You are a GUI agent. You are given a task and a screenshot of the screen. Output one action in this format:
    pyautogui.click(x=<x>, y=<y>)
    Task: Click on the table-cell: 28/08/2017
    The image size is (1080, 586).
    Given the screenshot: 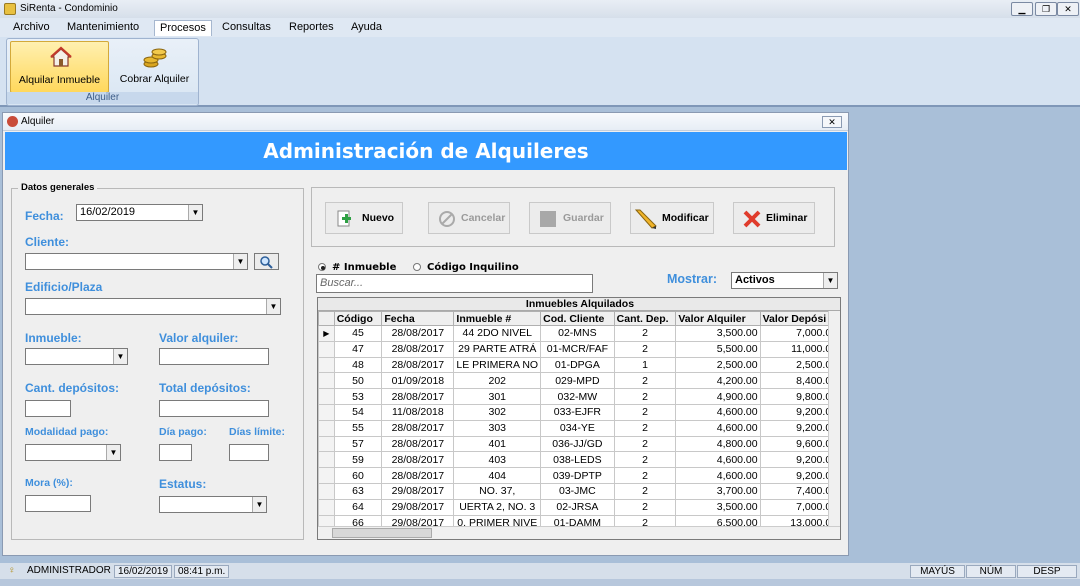 What is the action you would take?
    pyautogui.click(x=418, y=444)
    